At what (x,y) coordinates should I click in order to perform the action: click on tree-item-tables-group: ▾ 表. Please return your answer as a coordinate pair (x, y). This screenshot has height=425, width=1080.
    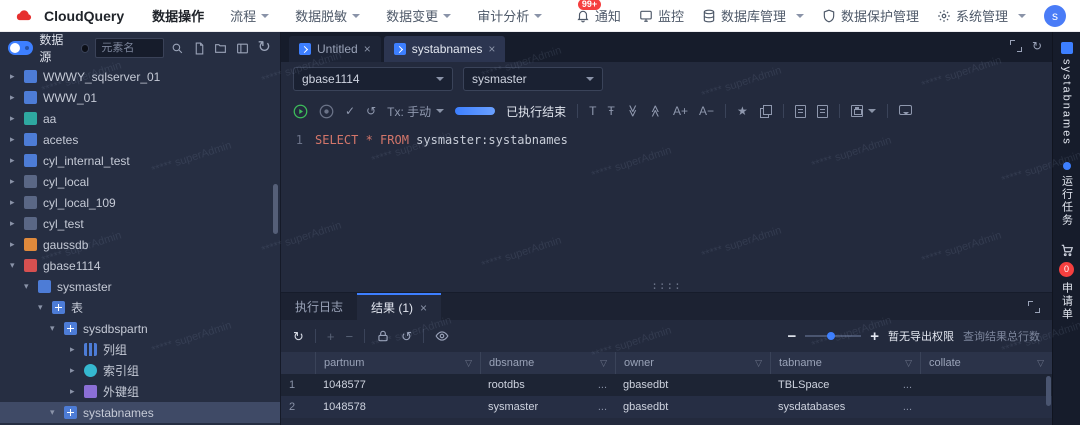
    Looking at the image, I should click on (140, 307).